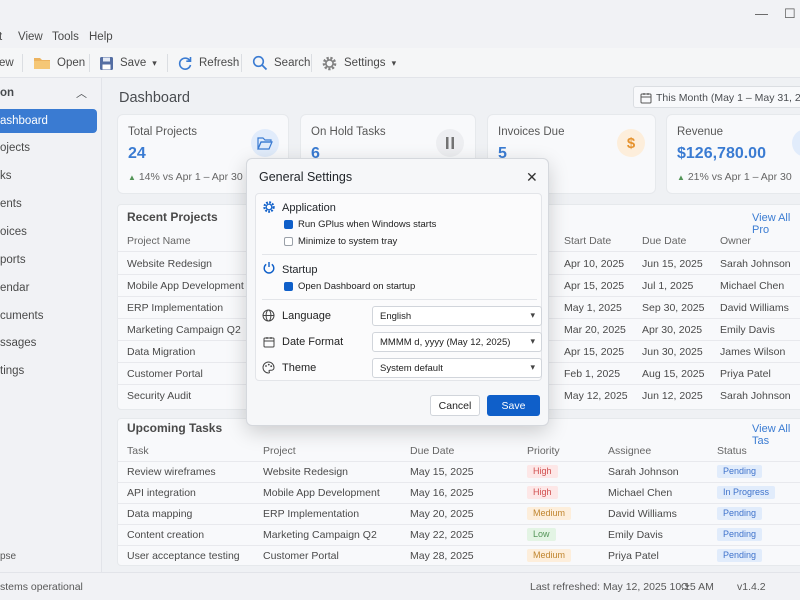 The height and width of the screenshot is (600, 800). Describe the element at coordinates (457, 368) in the screenshot. I see `theme-select: System default ▾` at that location.